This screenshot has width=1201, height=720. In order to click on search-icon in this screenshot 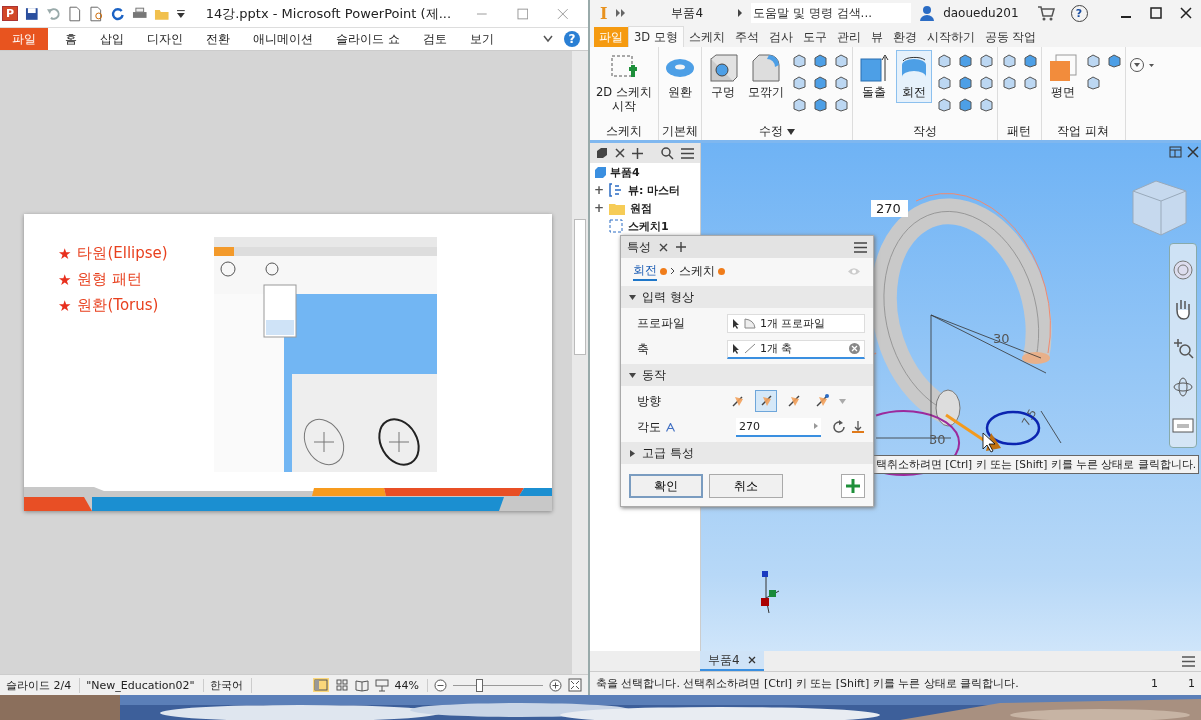, I will do `click(667, 153)`.